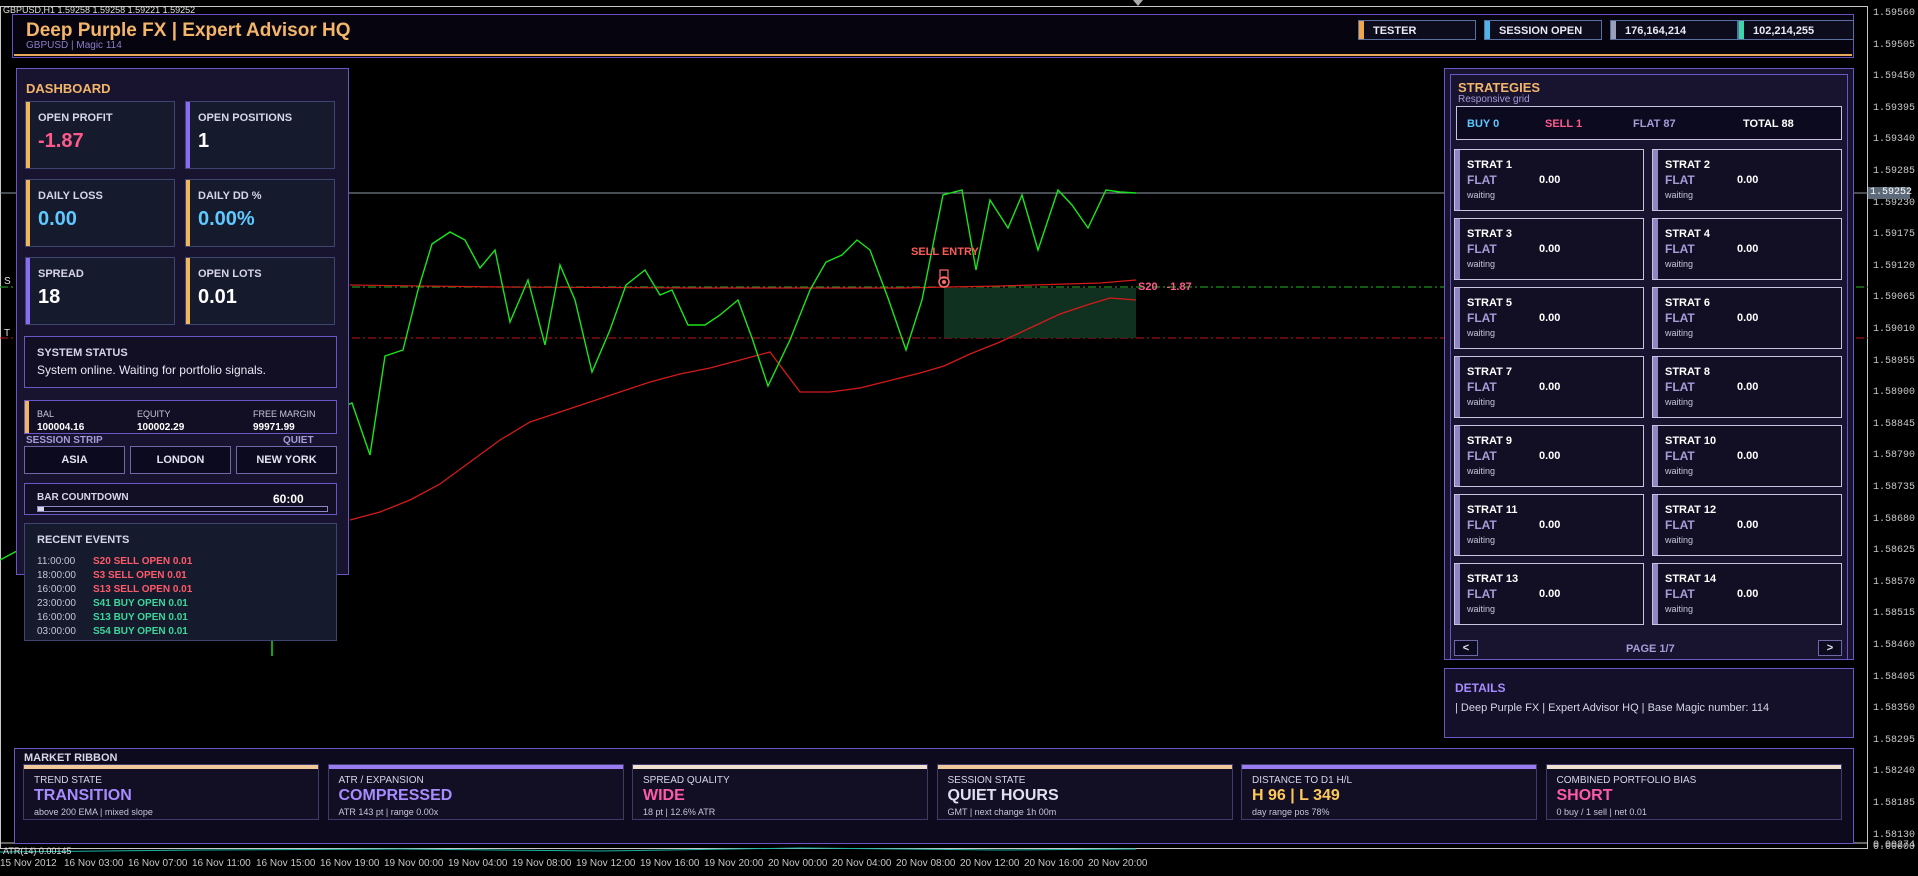 Image resolution: width=1918 pixels, height=876 pixels. Describe the element at coordinates (945, 252) in the screenshot. I see `sell-entry-label: SELL ENTRY` at that location.